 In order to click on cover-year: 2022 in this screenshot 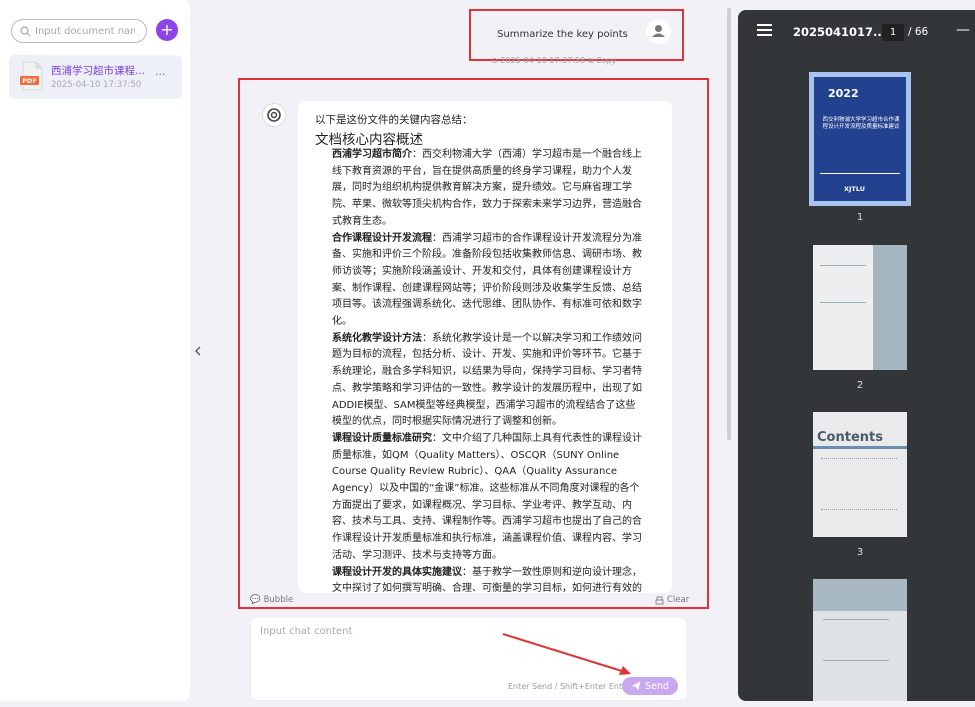, I will do `click(843, 93)`.